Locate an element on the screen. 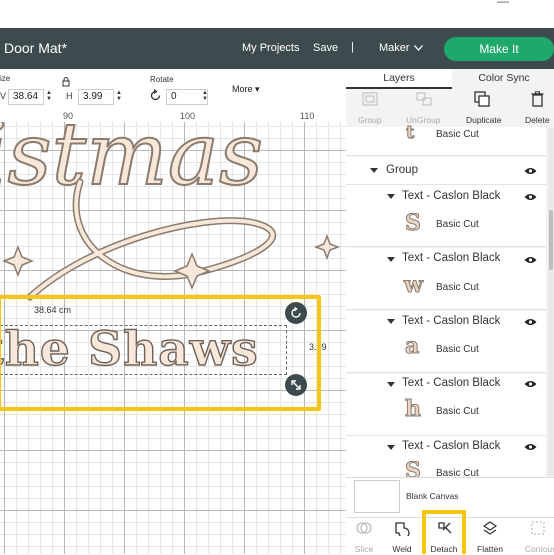 The image size is (554, 555). more-label: More is located at coordinates (242, 89).